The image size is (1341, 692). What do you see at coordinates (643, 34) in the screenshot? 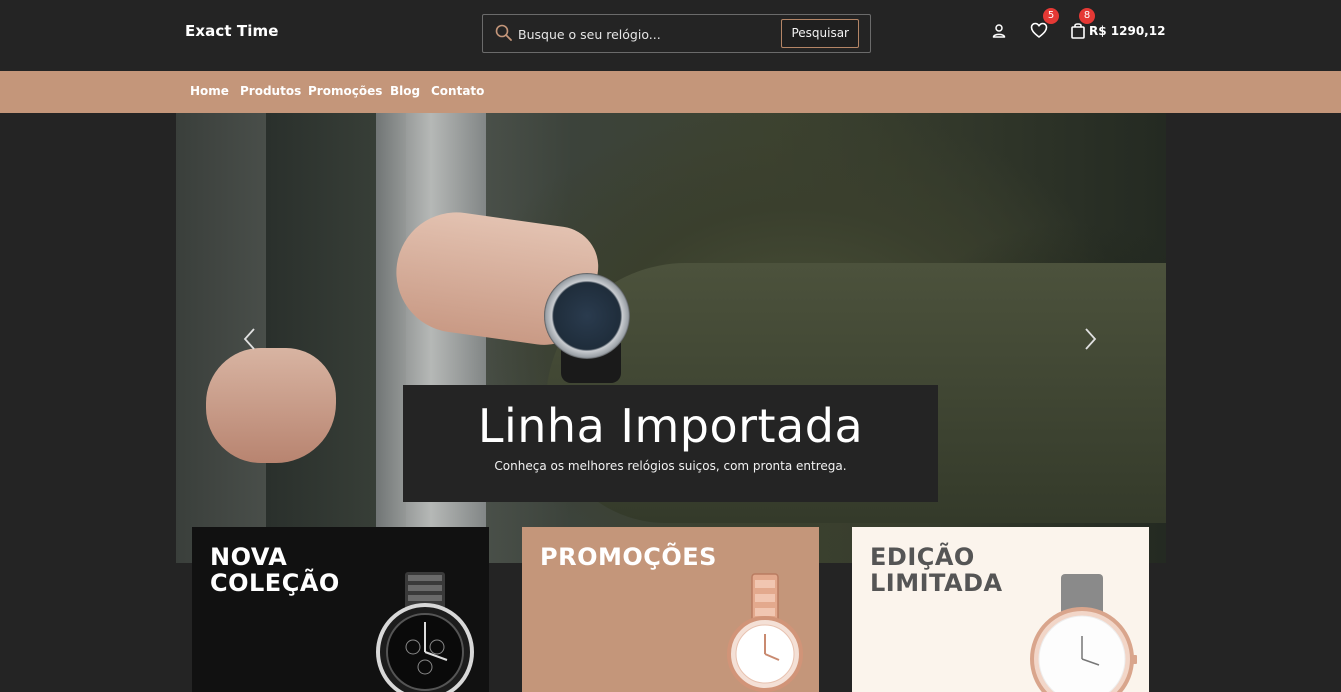
I see `search-input` at bounding box center [643, 34].